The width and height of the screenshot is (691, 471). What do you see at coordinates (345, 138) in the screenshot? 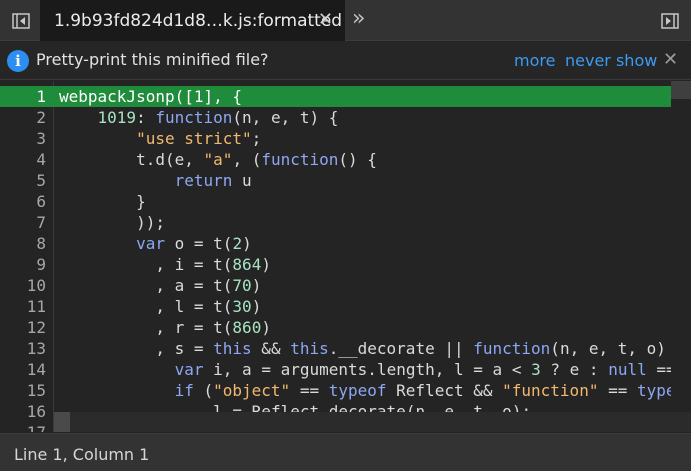
I see `code-line: 3 "use strict";` at bounding box center [345, 138].